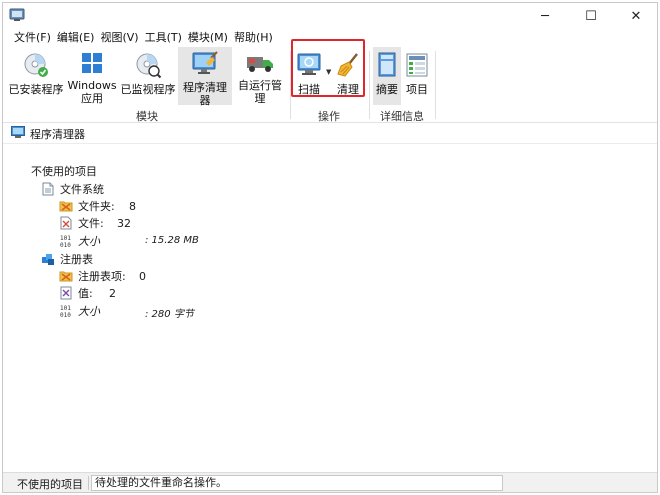  Describe the element at coordinates (260, 92) in the screenshot. I see `autorun-manager-label: 自运行管理` at that location.